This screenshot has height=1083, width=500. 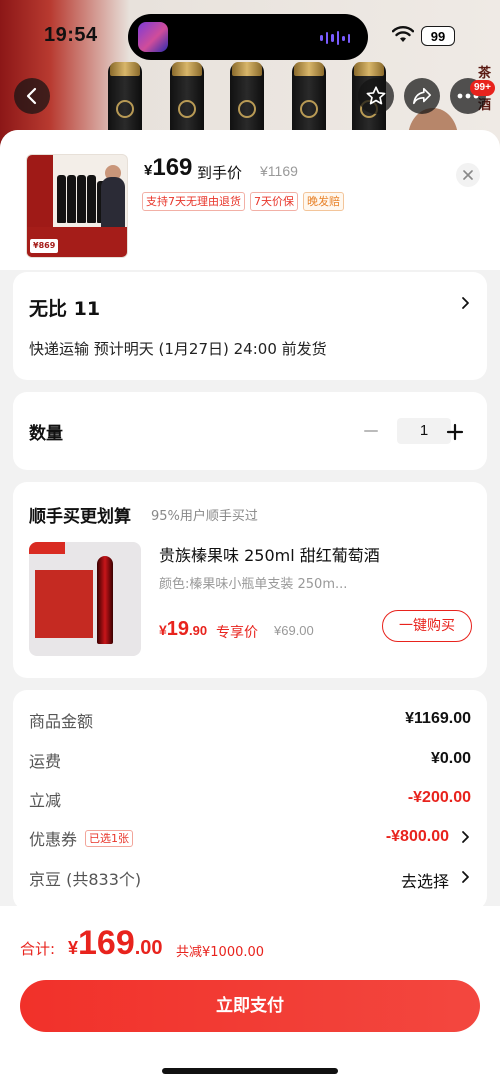 What do you see at coordinates (77, 206) in the screenshot?
I see `product-thumbnail: ¥869` at bounding box center [77, 206].